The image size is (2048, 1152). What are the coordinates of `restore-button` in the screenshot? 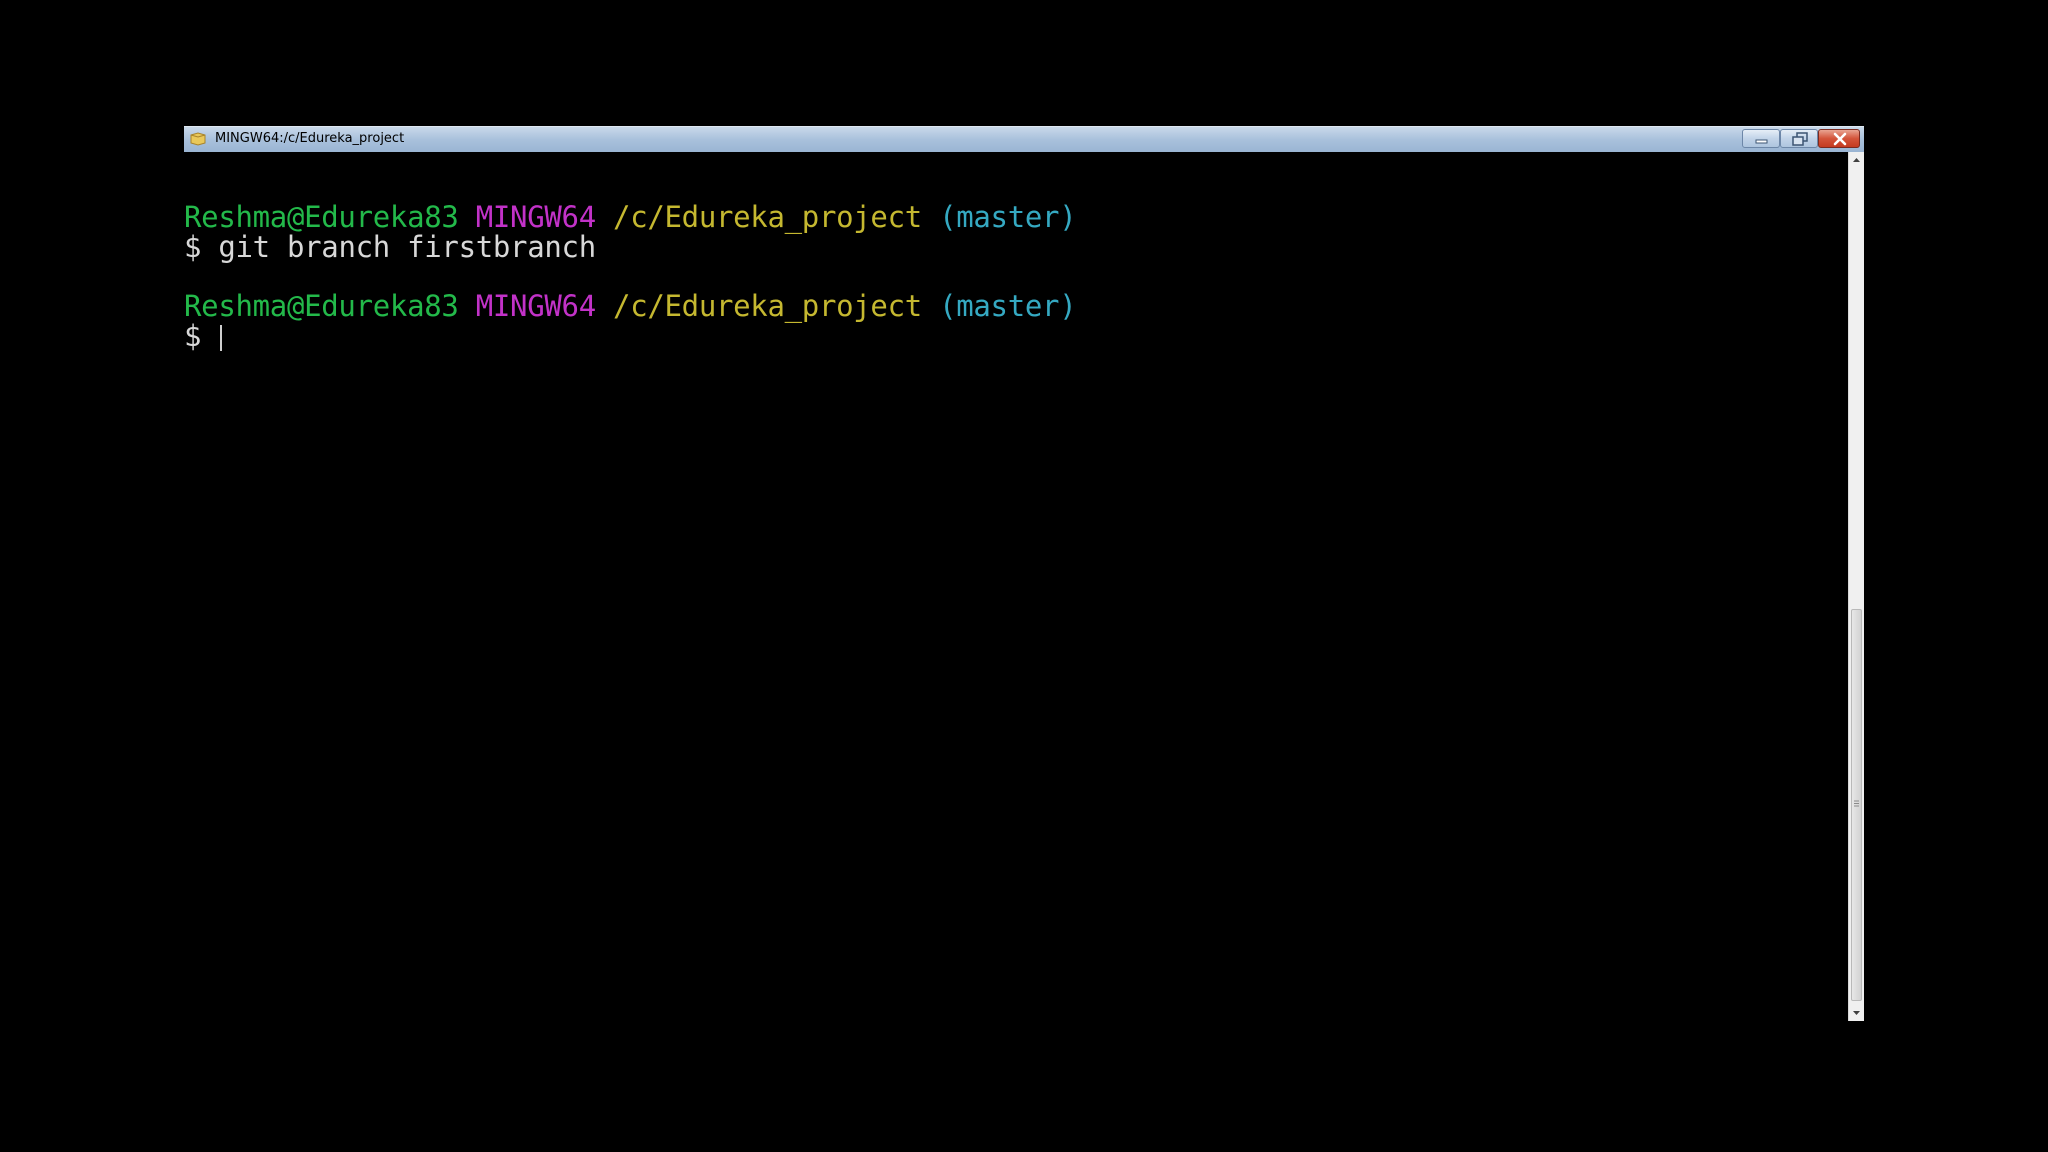 It's located at (1799, 138).